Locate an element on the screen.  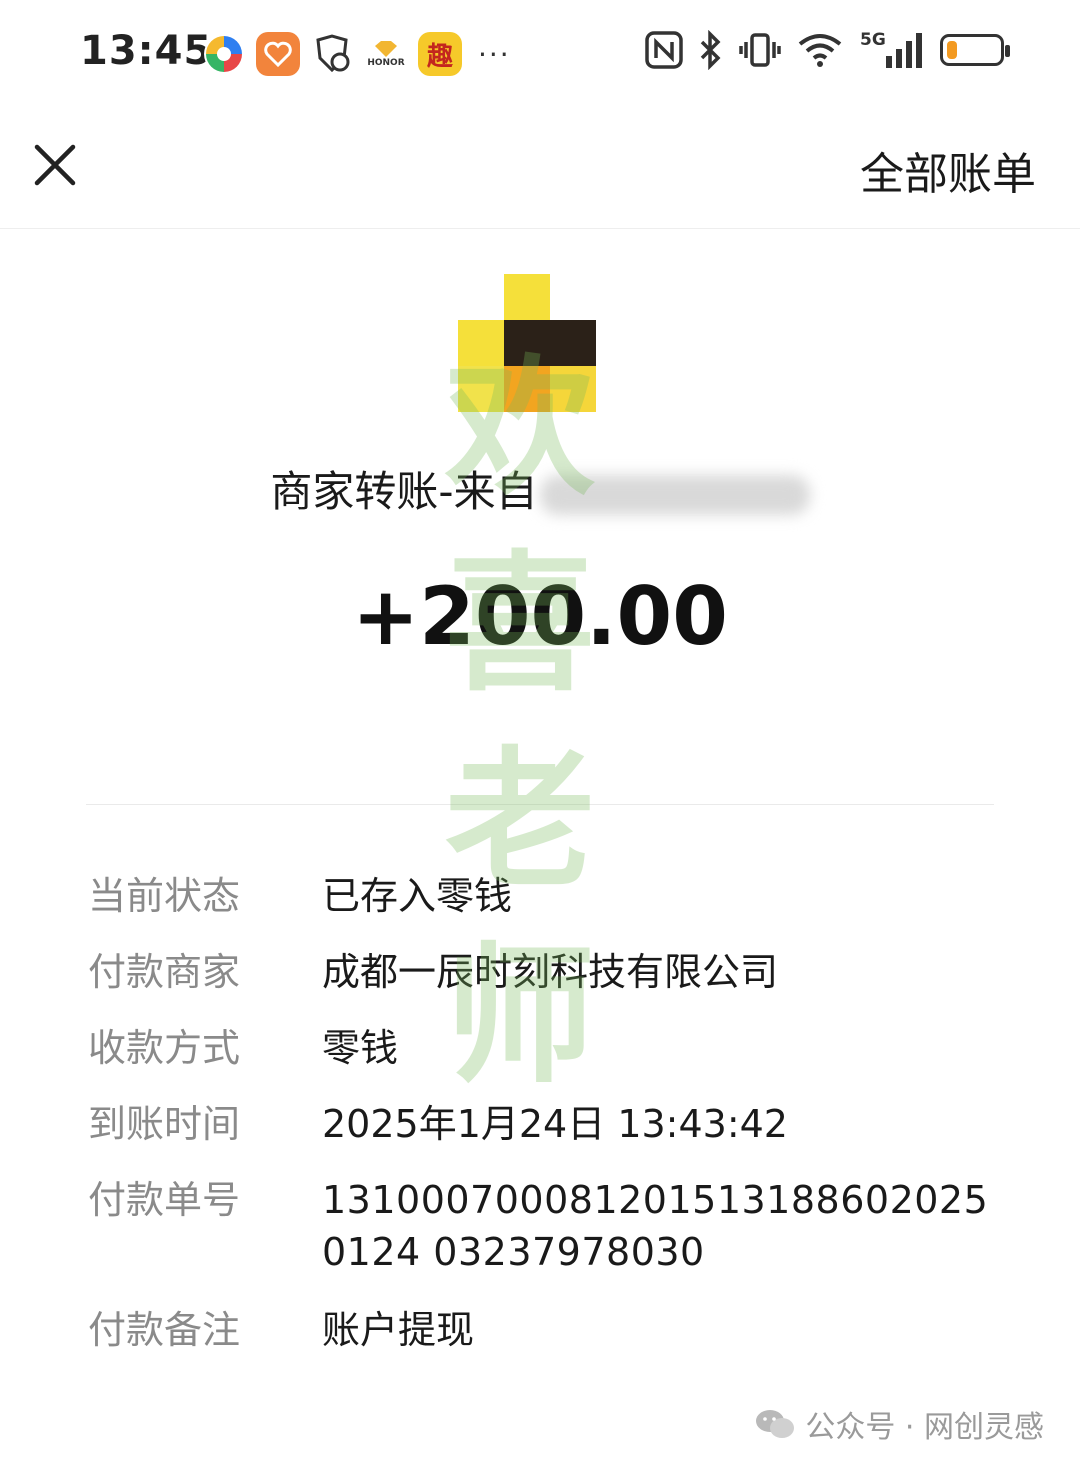
honor-icon: HONOR is located at coordinates (386, 54).